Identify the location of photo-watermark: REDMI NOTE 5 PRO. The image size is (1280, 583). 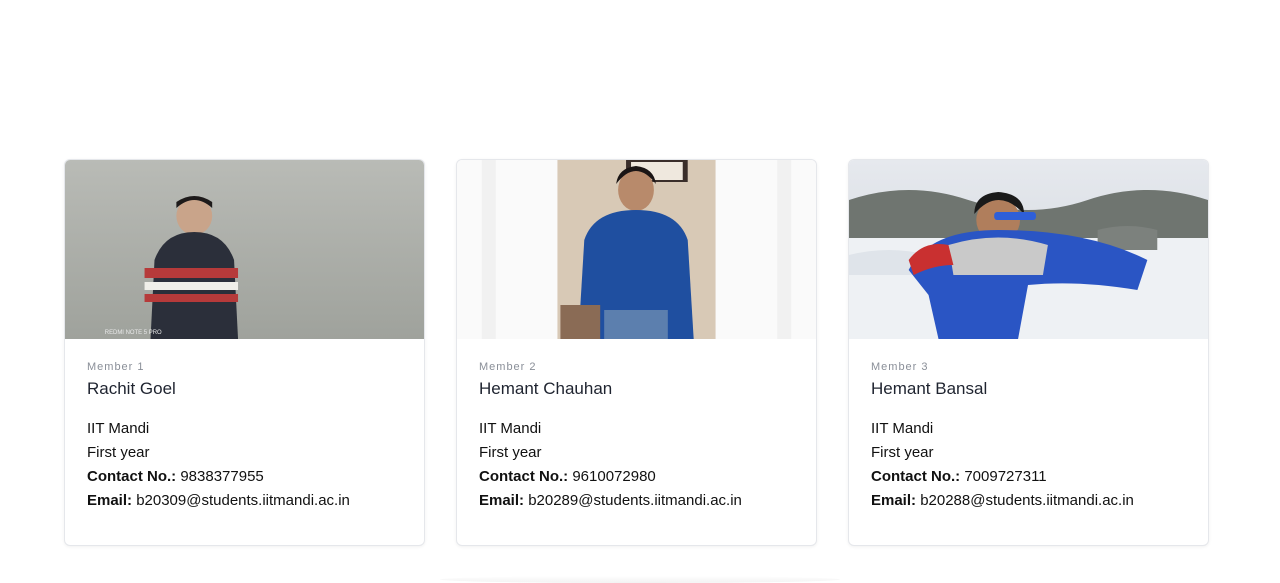
(133, 333).